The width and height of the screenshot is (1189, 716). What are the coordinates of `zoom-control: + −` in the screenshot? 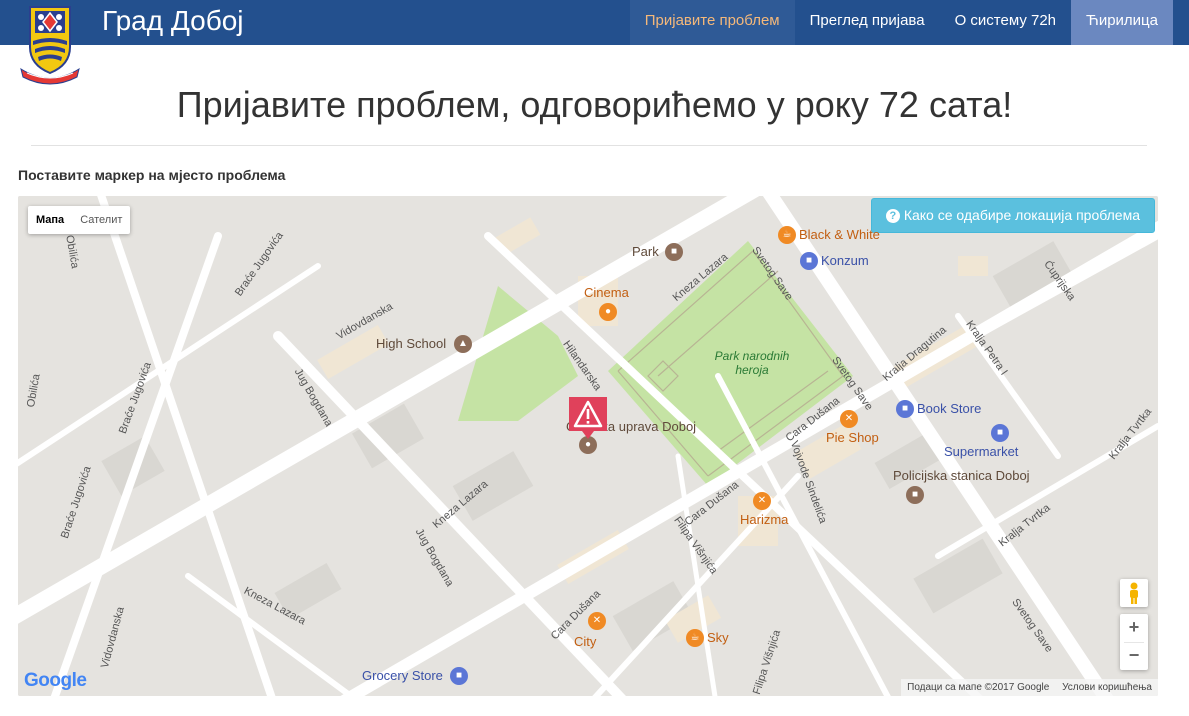 It's located at (1134, 642).